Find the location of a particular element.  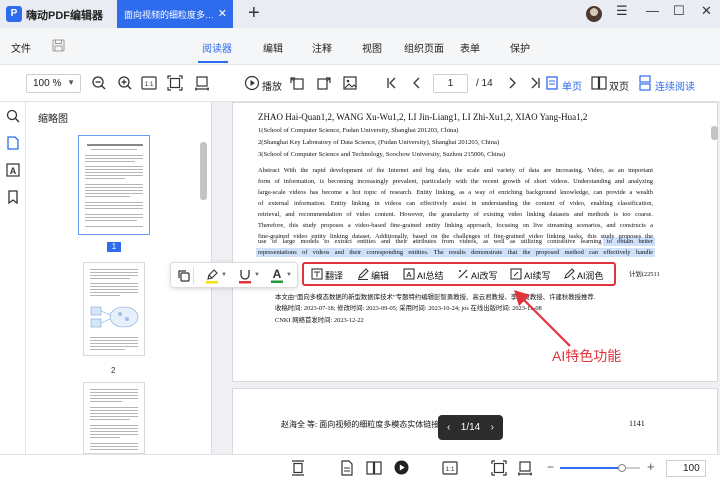

zoom-out-icon is located at coordinates (99, 83).